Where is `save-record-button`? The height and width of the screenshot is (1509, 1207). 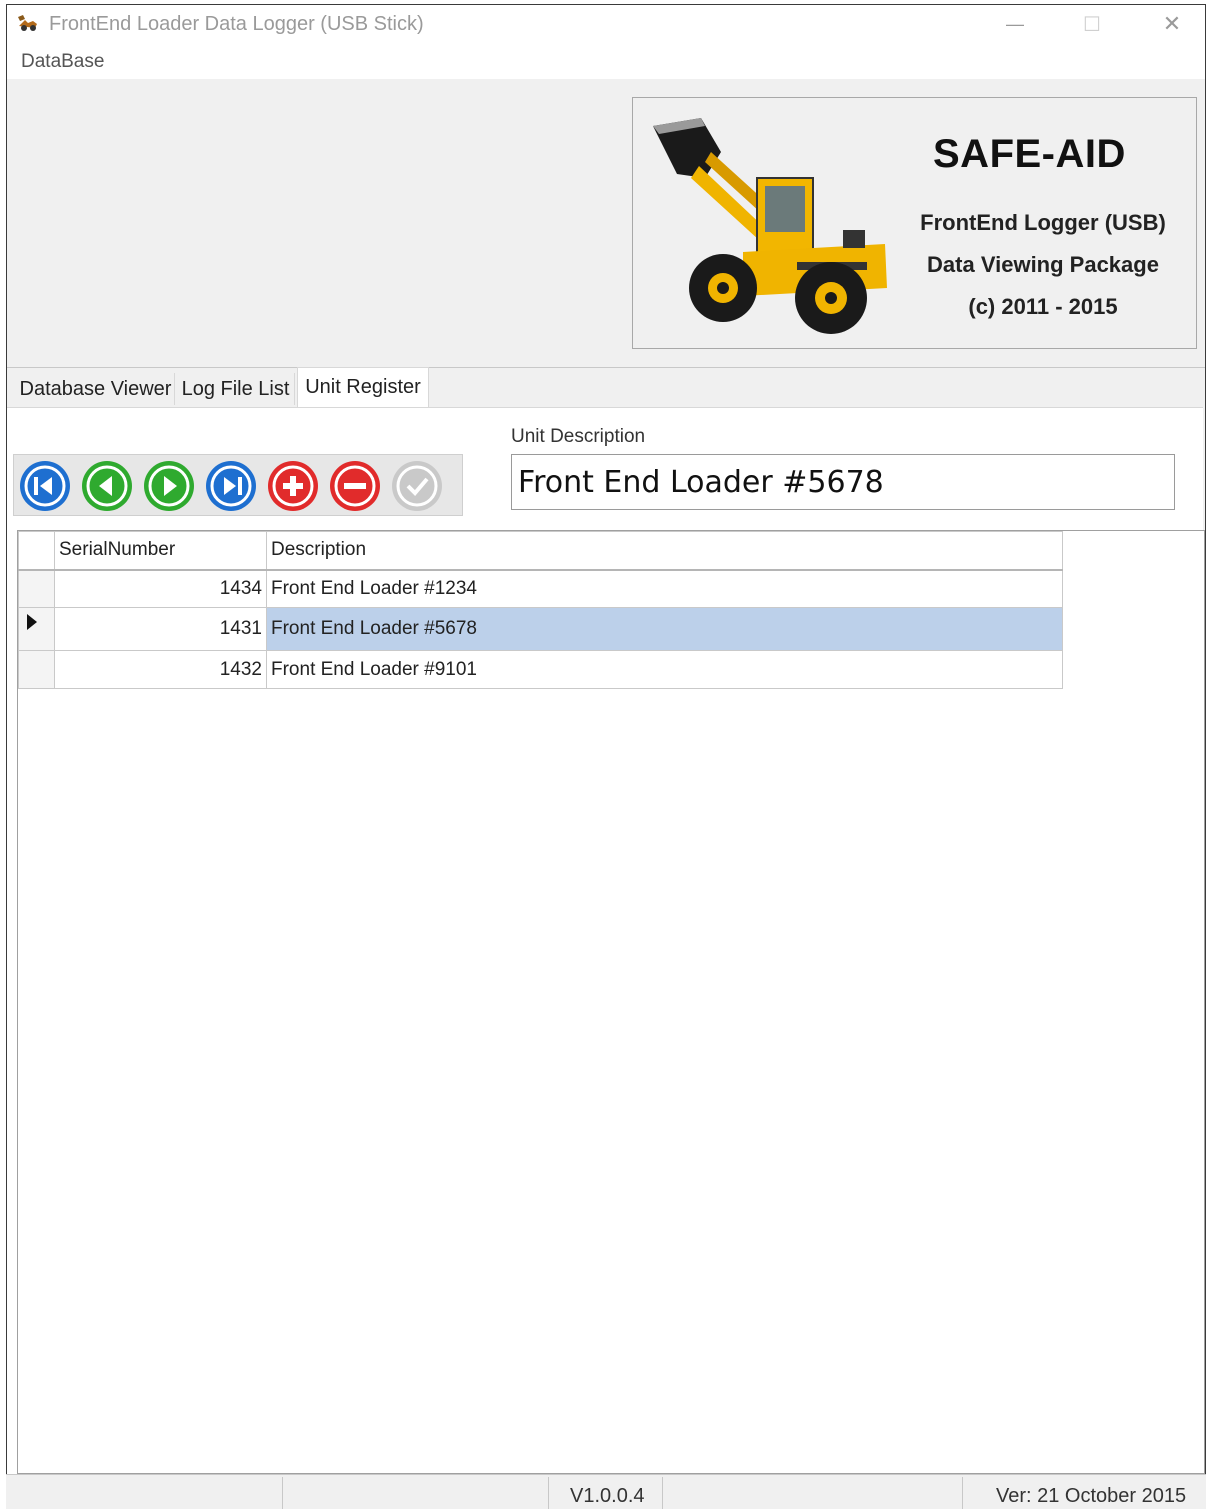 save-record-button is located at coordinates (417, 486).